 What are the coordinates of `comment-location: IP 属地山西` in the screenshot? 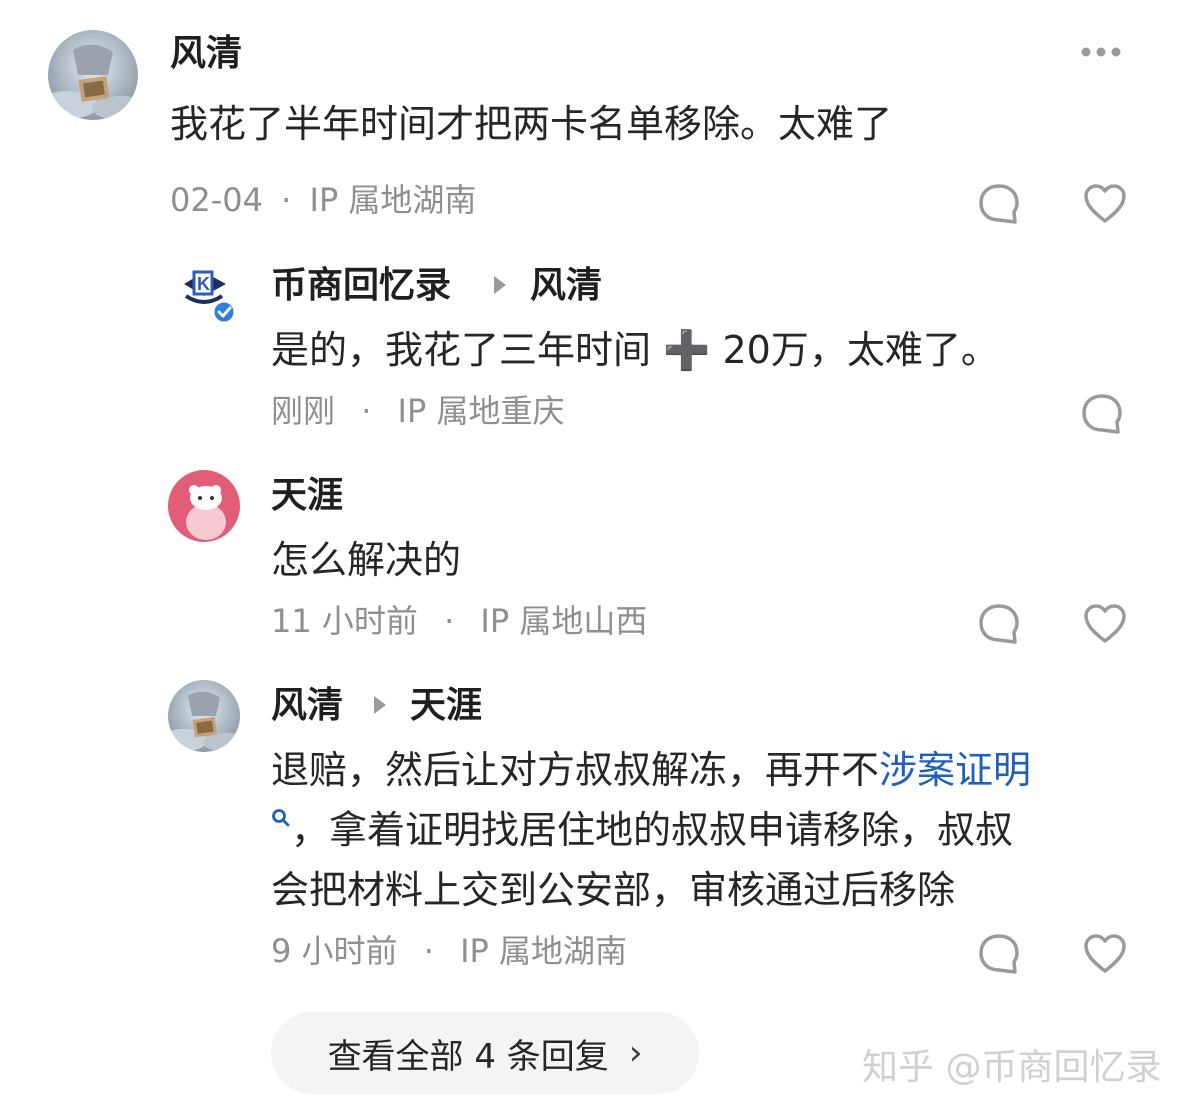 It's located at (564, 621).